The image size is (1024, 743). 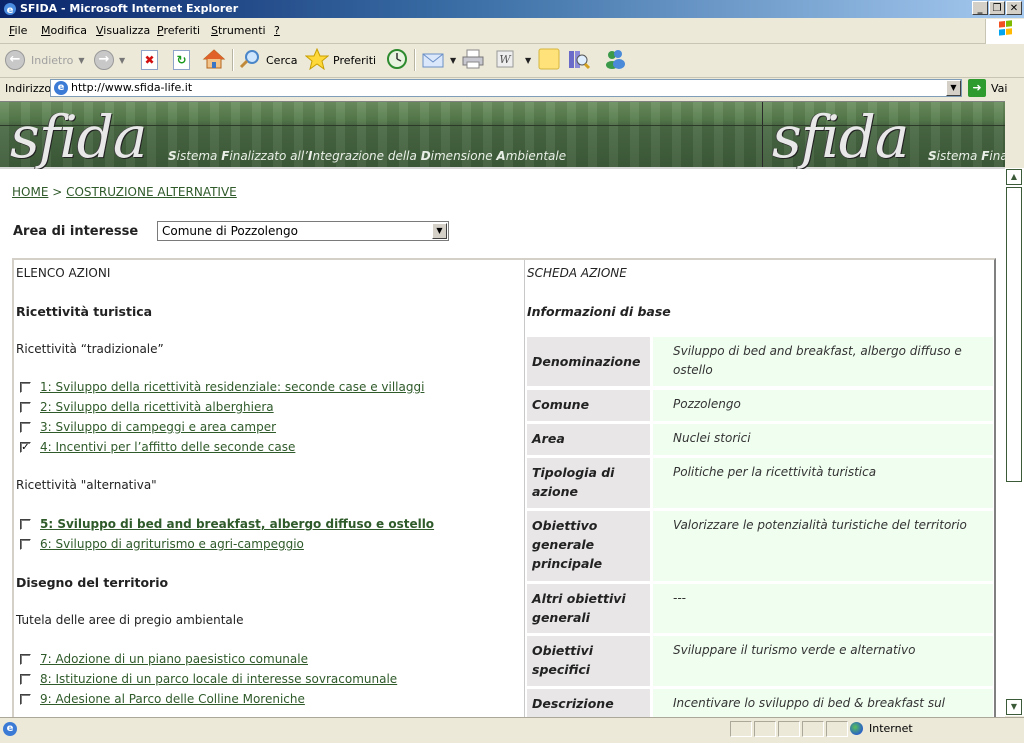 I want to click on detail-subtitle: Informazioni di base, so click(x=599, y=311).